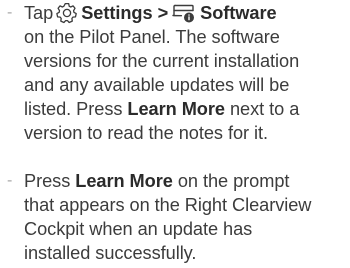 The height and width of the screenshot is (268, 350). Describe the element at coordinates (184, 13) in the screenshot. I see `software-icon` at that location.